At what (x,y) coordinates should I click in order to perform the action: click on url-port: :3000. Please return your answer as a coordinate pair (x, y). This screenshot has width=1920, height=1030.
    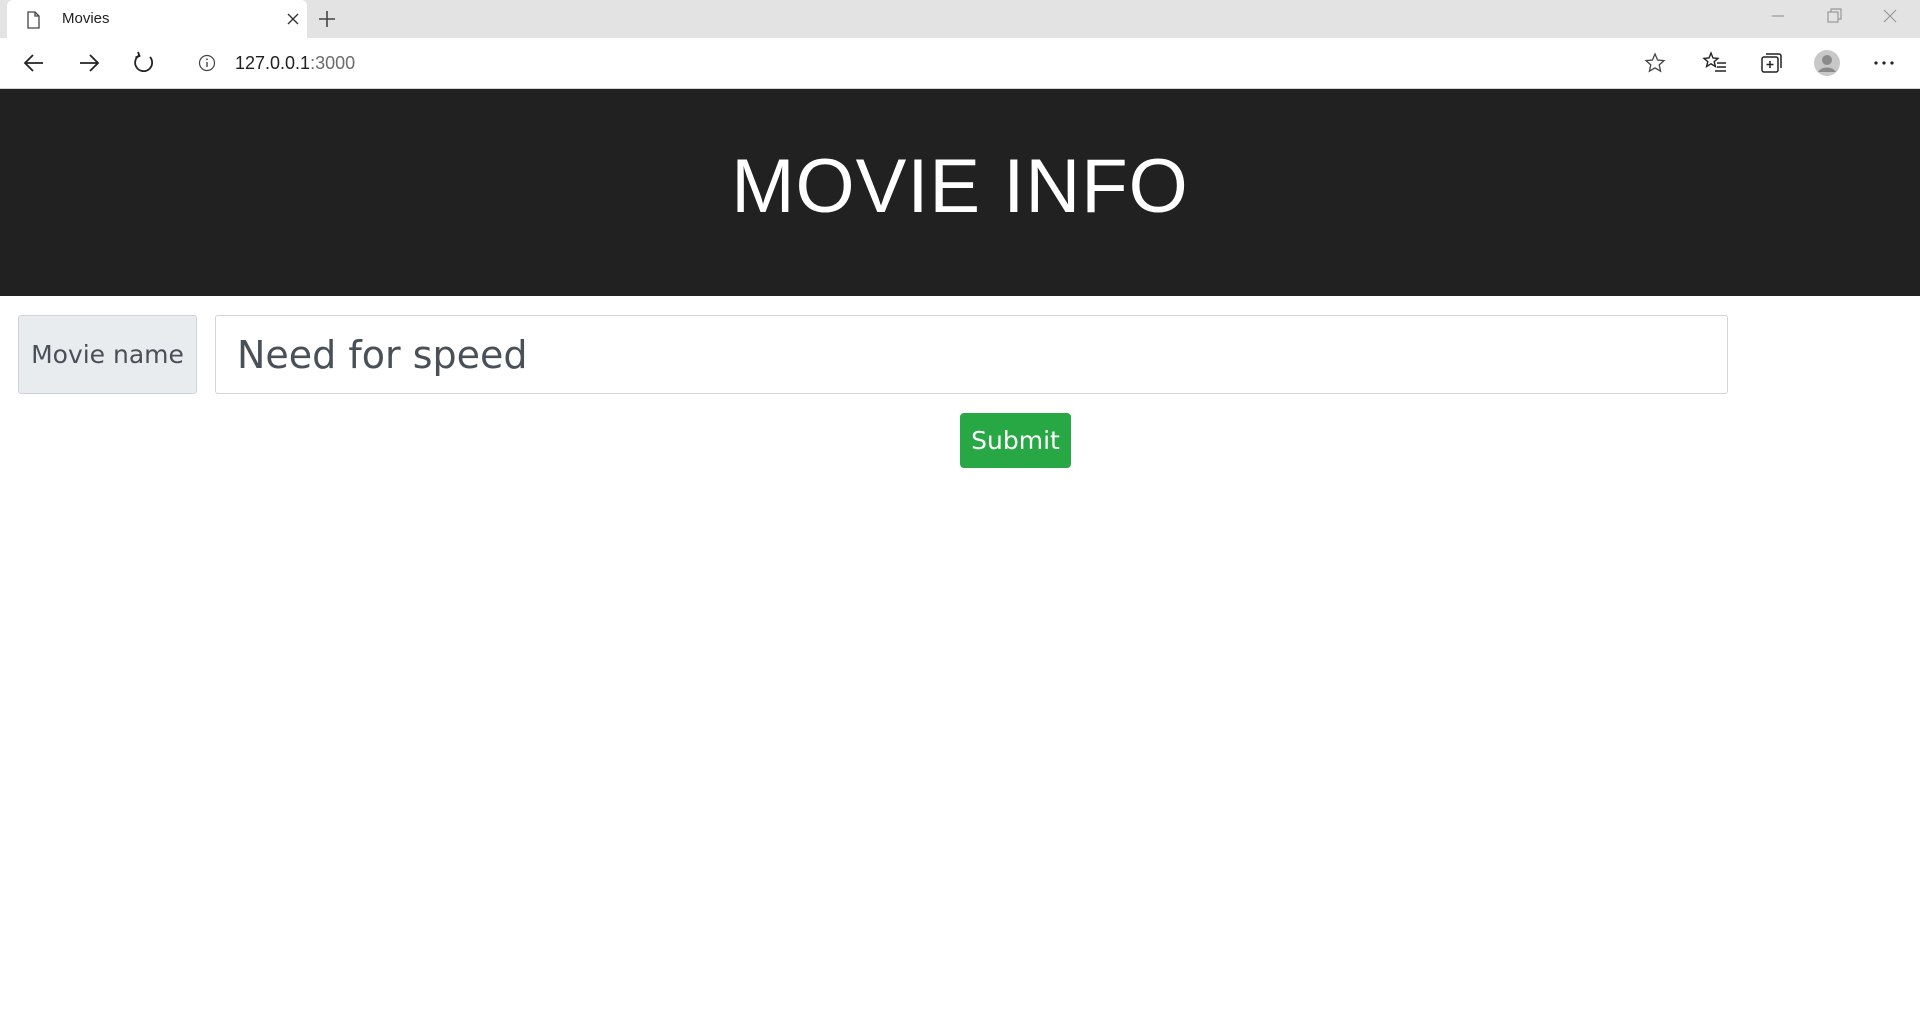
    Looking at the image, I should click on (333, 63).